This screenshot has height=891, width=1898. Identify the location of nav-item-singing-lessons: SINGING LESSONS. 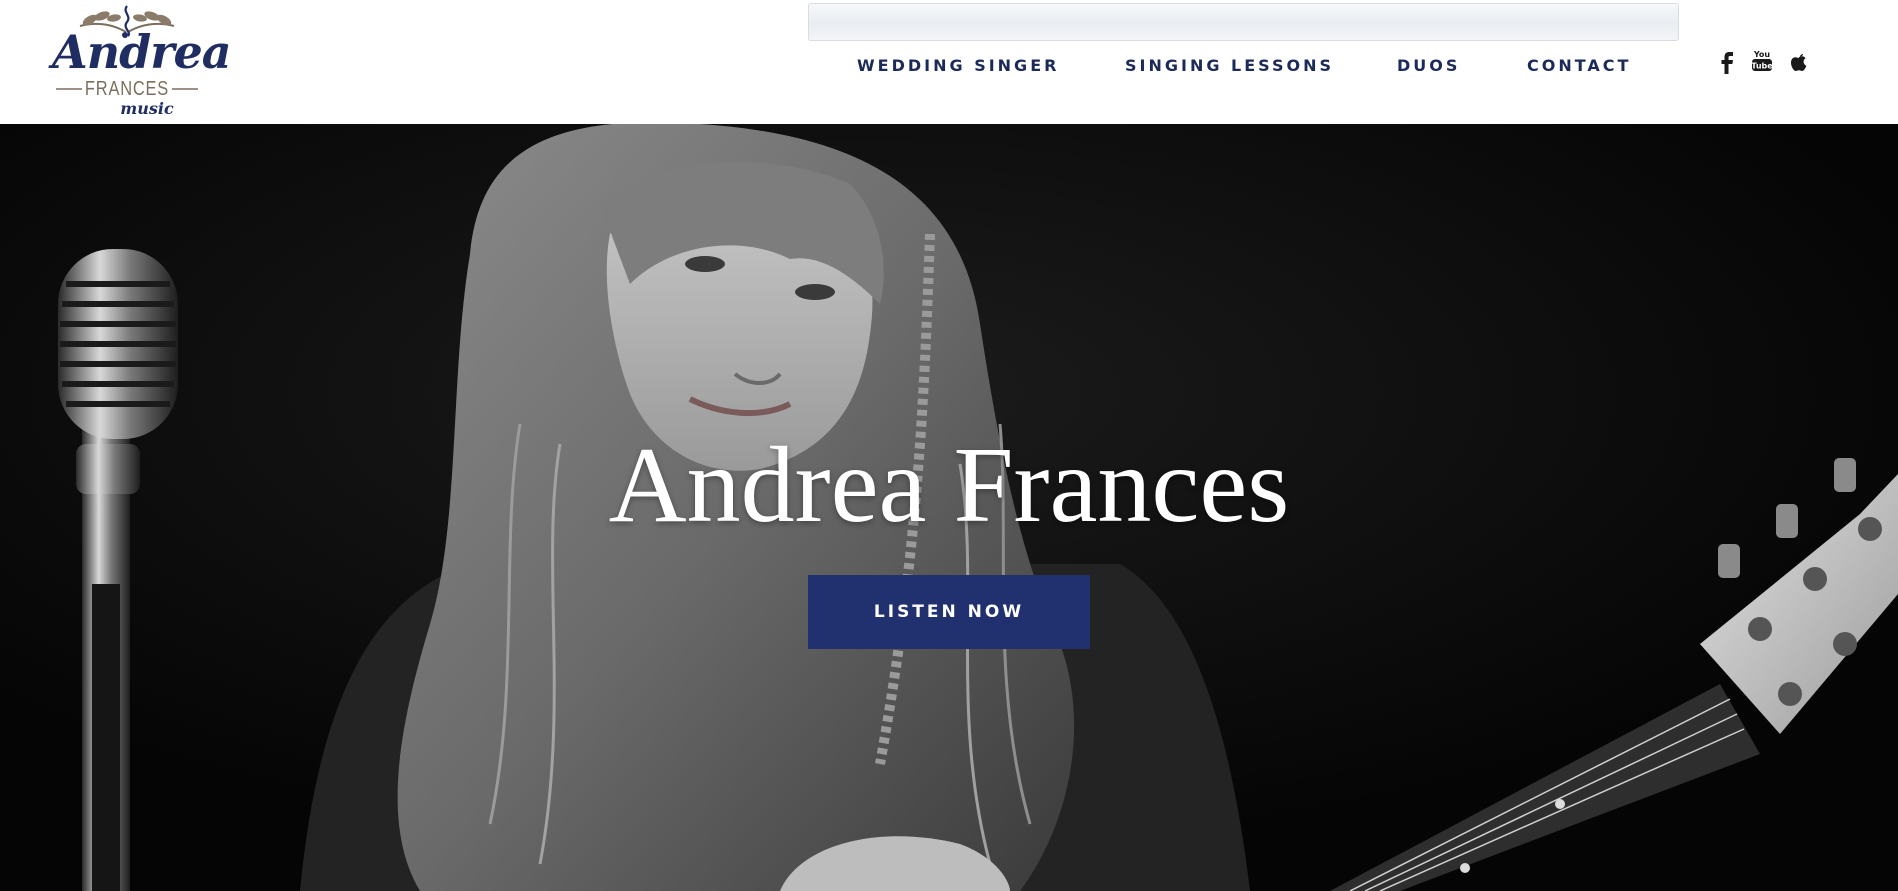
(1229, 65).